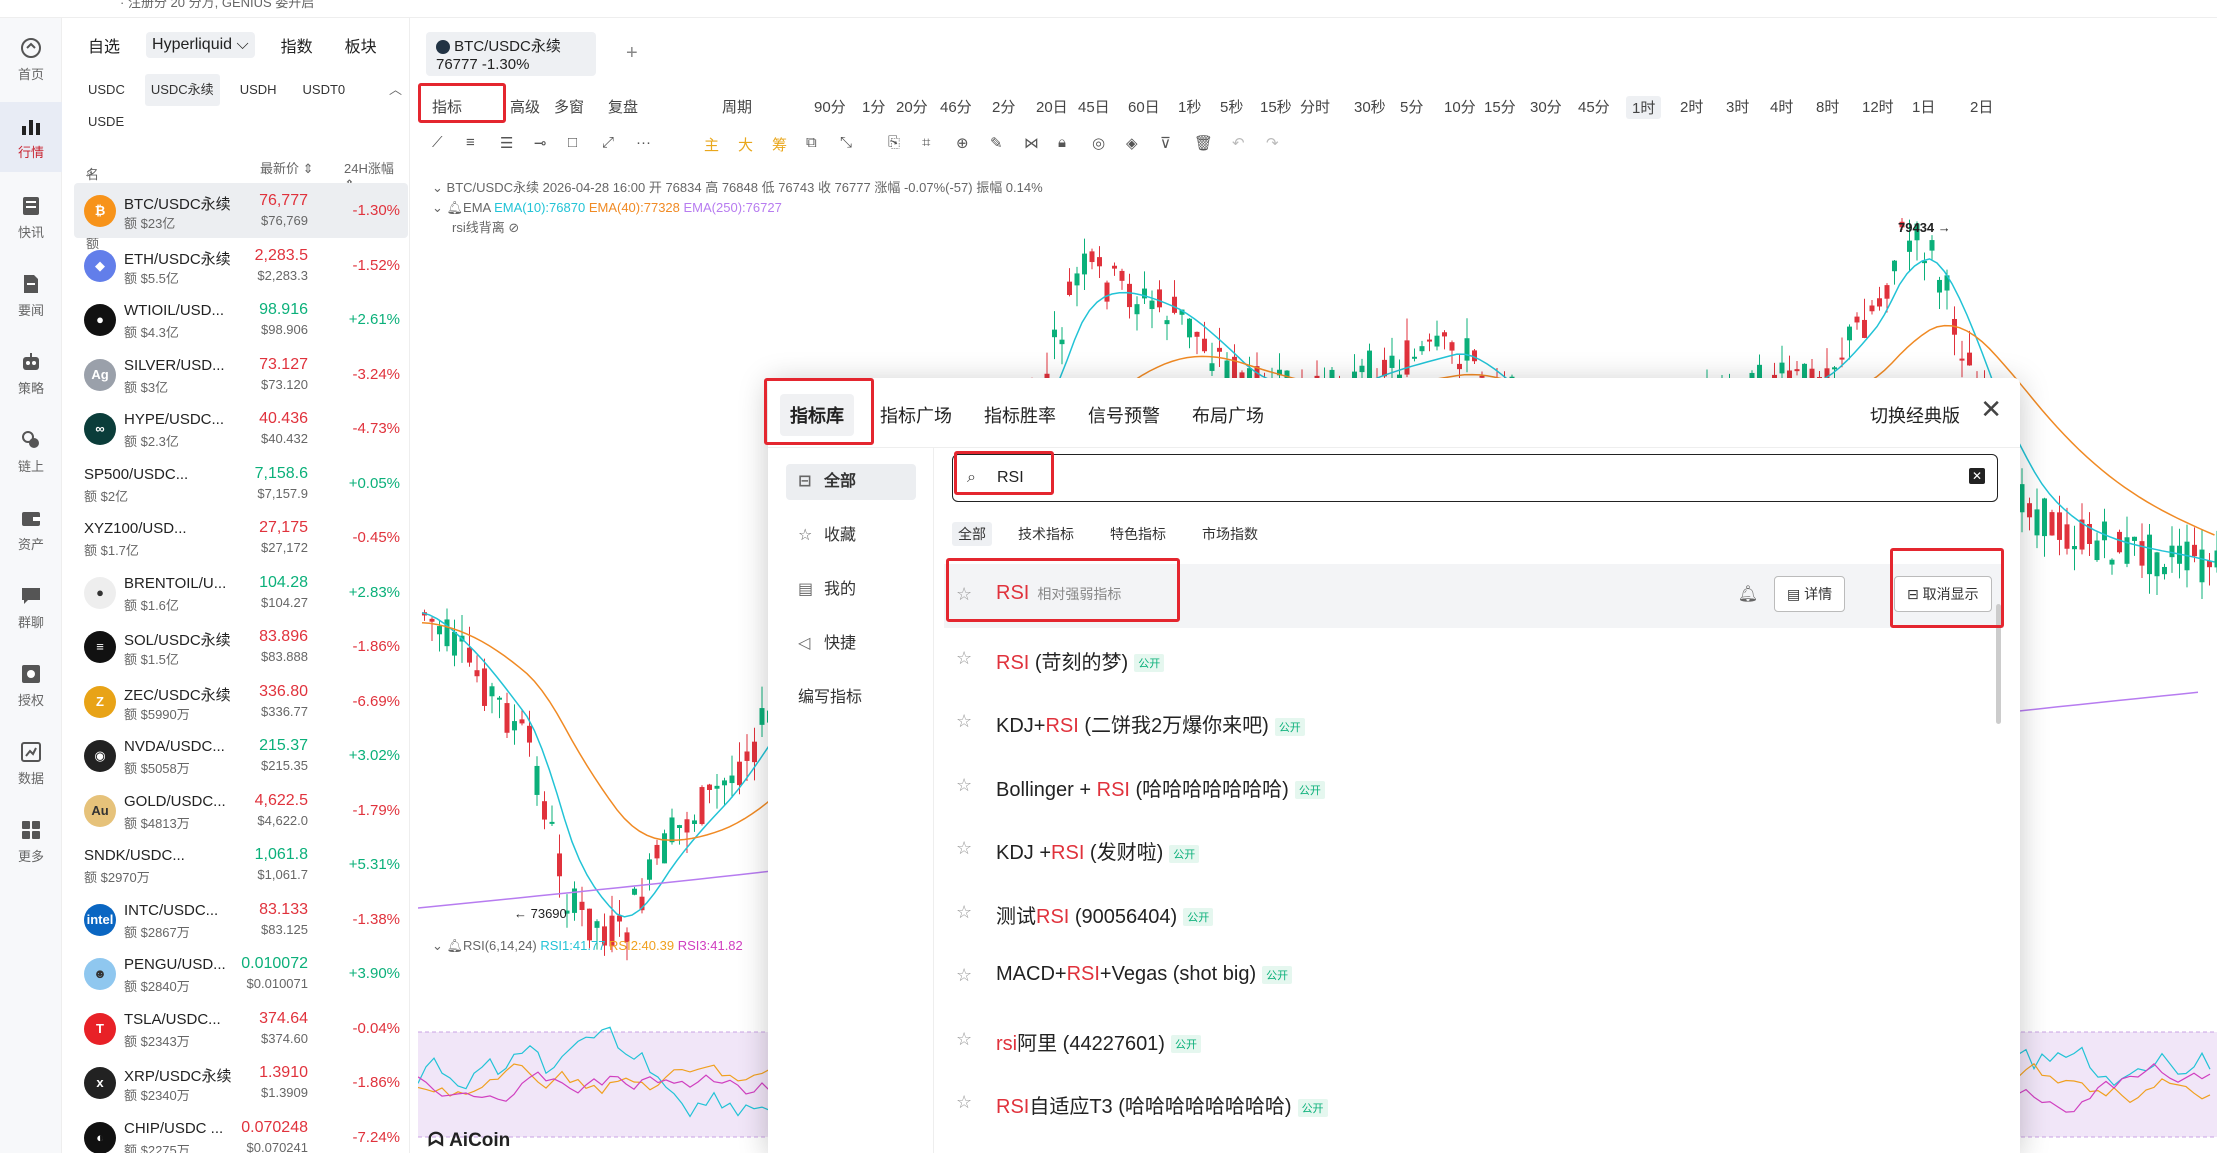  Describe the element at coordinates (1981, 106) in the screenshot. I see `toolbar-item: 2日` at that location.